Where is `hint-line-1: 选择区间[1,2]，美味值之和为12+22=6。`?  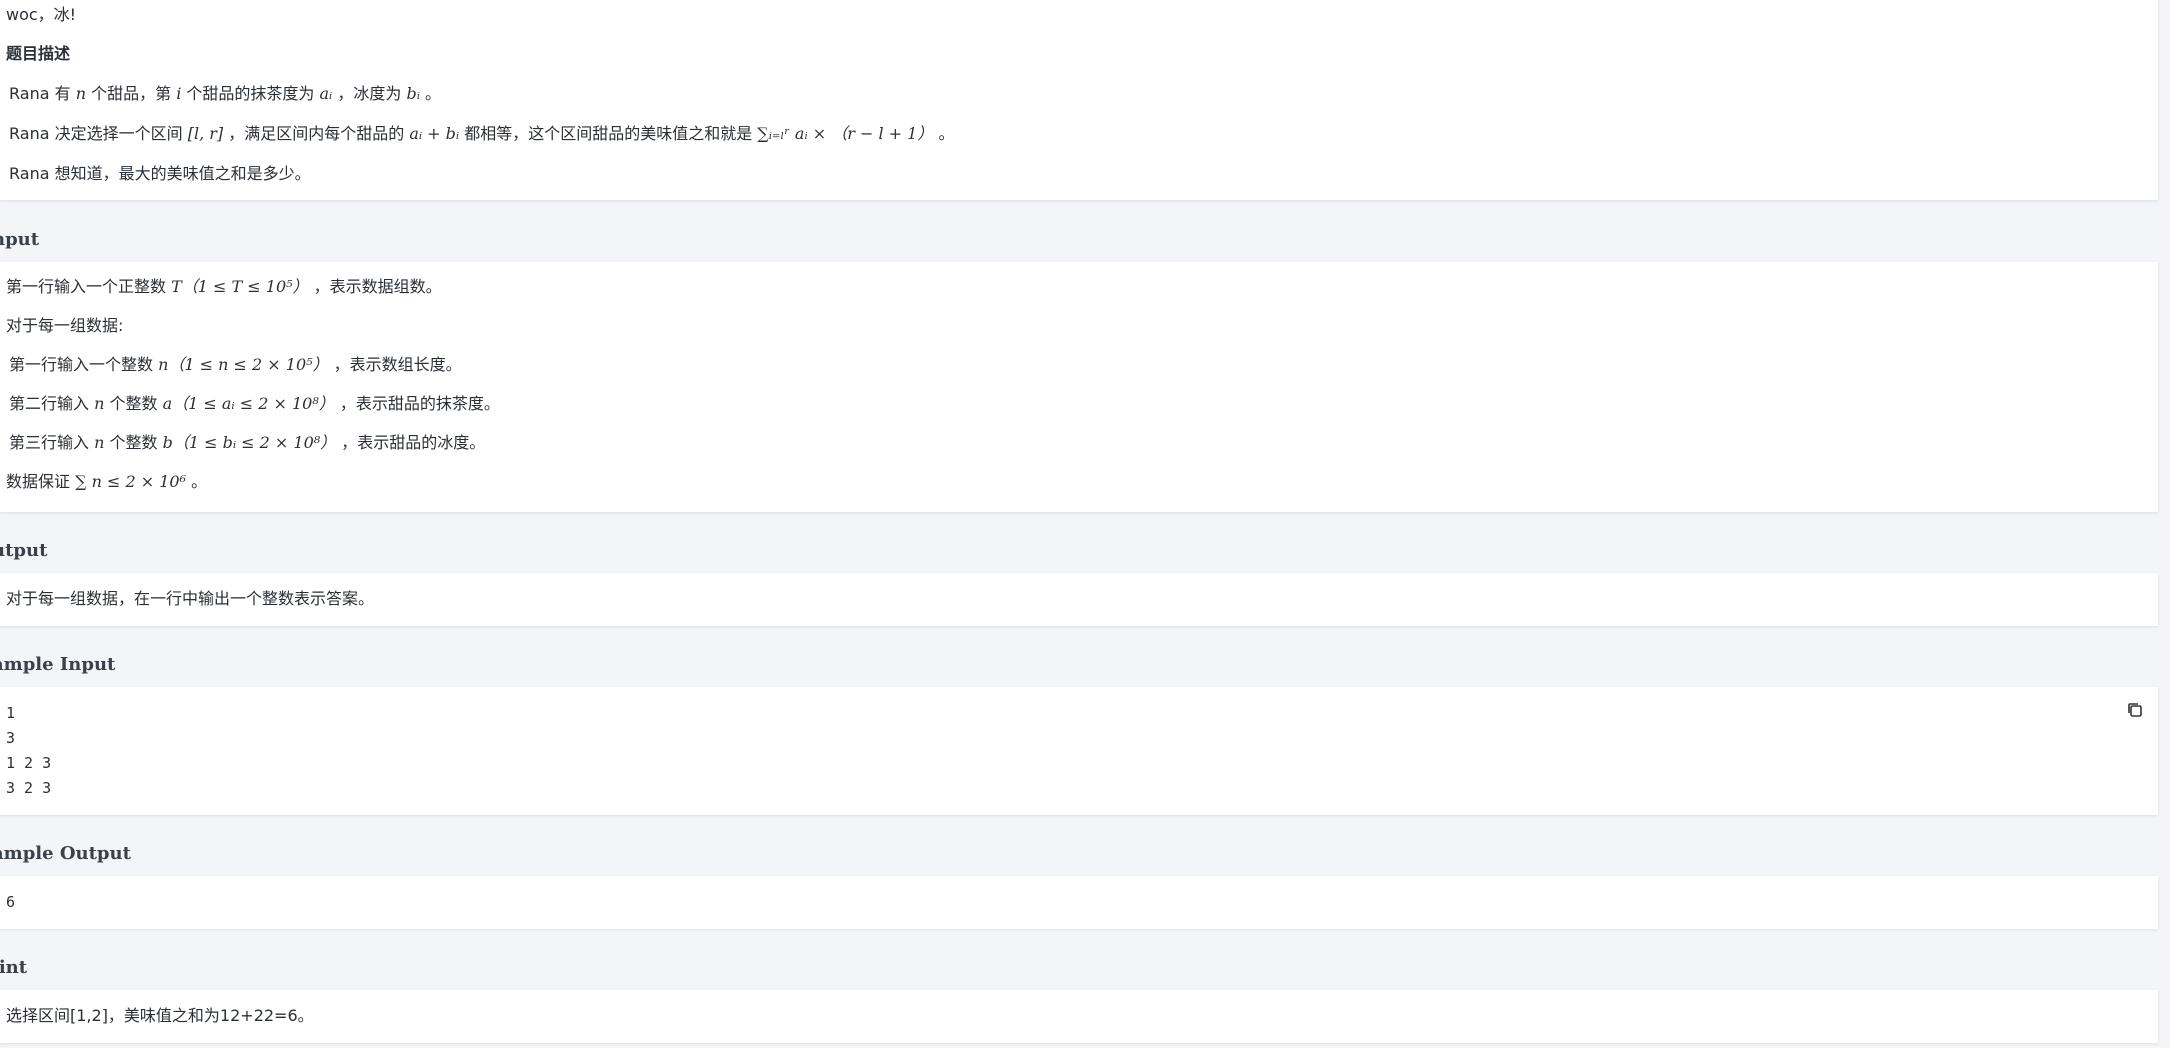 hint-line-1: 选择区间[1,2]，美味值之和为12+22=6。 is located at coordinates (160, 1015).